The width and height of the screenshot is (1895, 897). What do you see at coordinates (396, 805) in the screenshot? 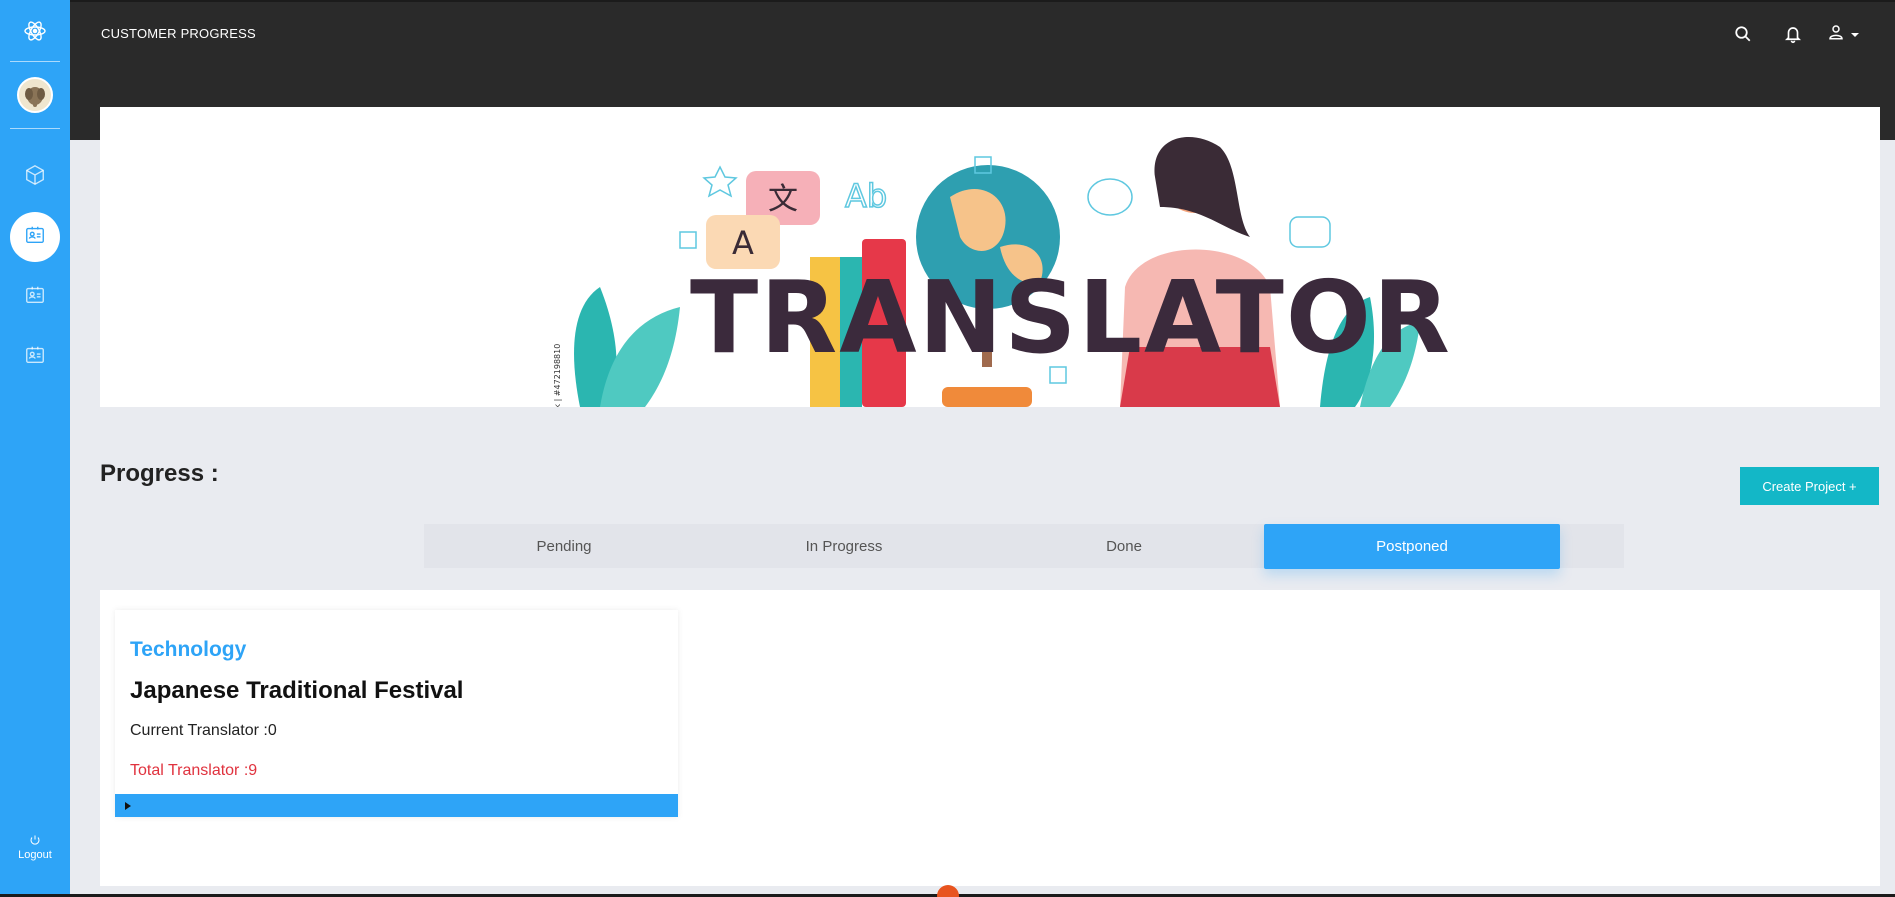
I see `card-expand-bar` at bounding box center [396, 805].